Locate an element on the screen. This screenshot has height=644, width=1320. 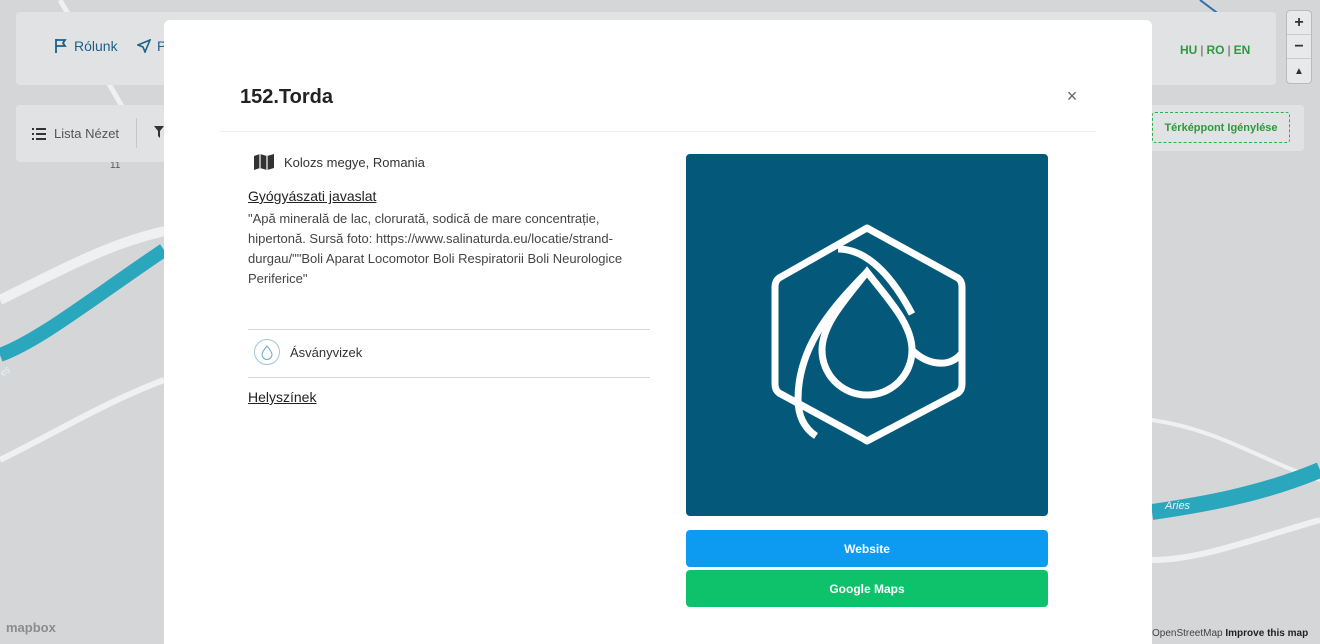
zoom-in-button: + is located at coordinates (1299, 23).